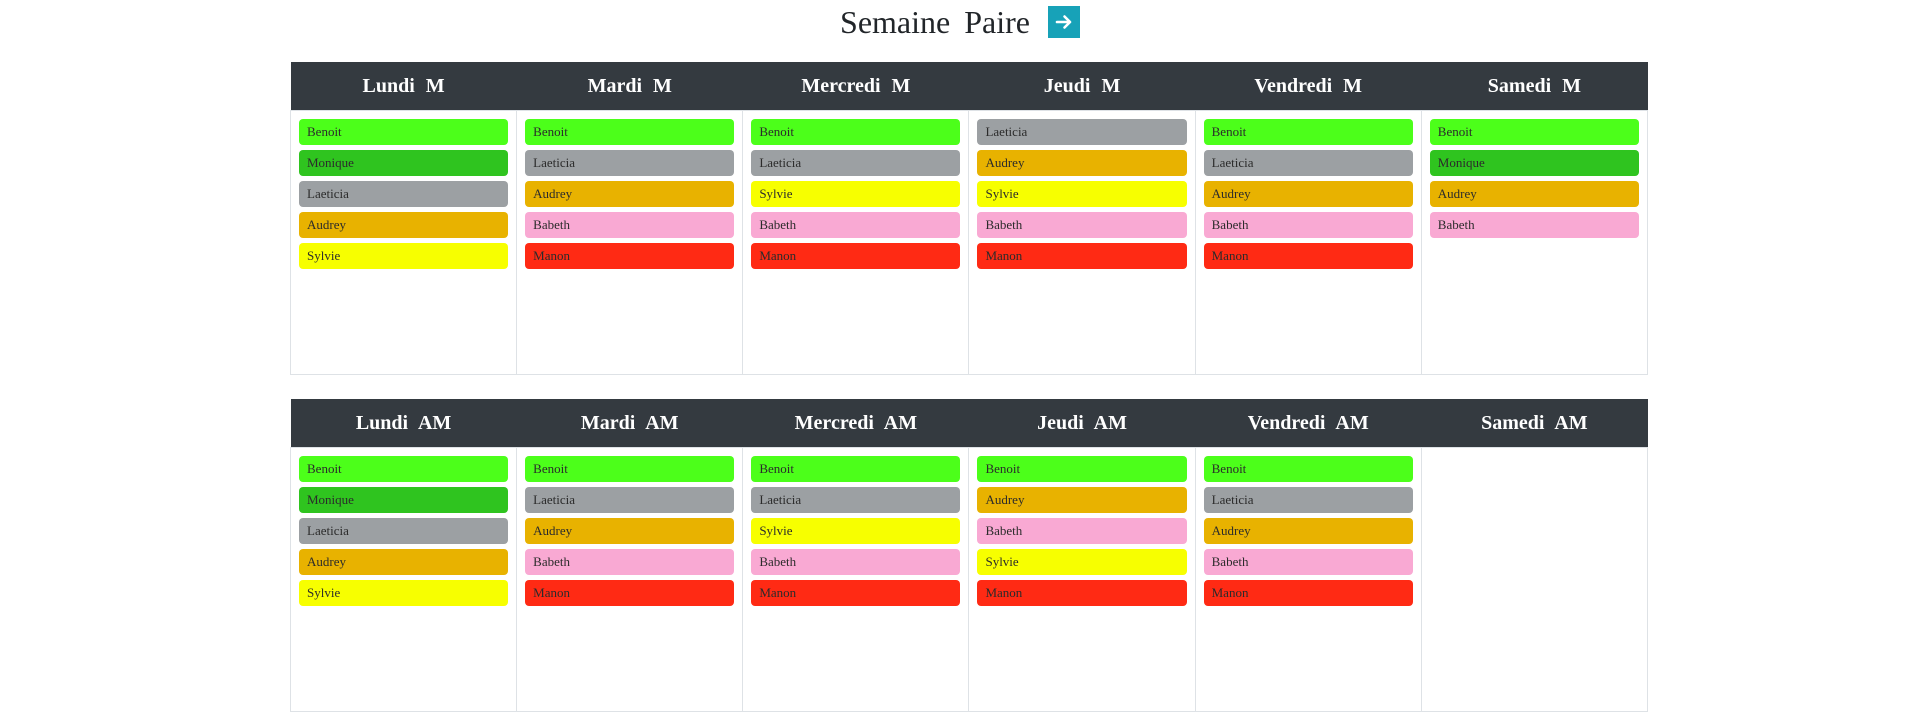 The height and width of the screenshot is (712, 1920). I want to click on day-header: Vendredi M, so click(1308, 86).